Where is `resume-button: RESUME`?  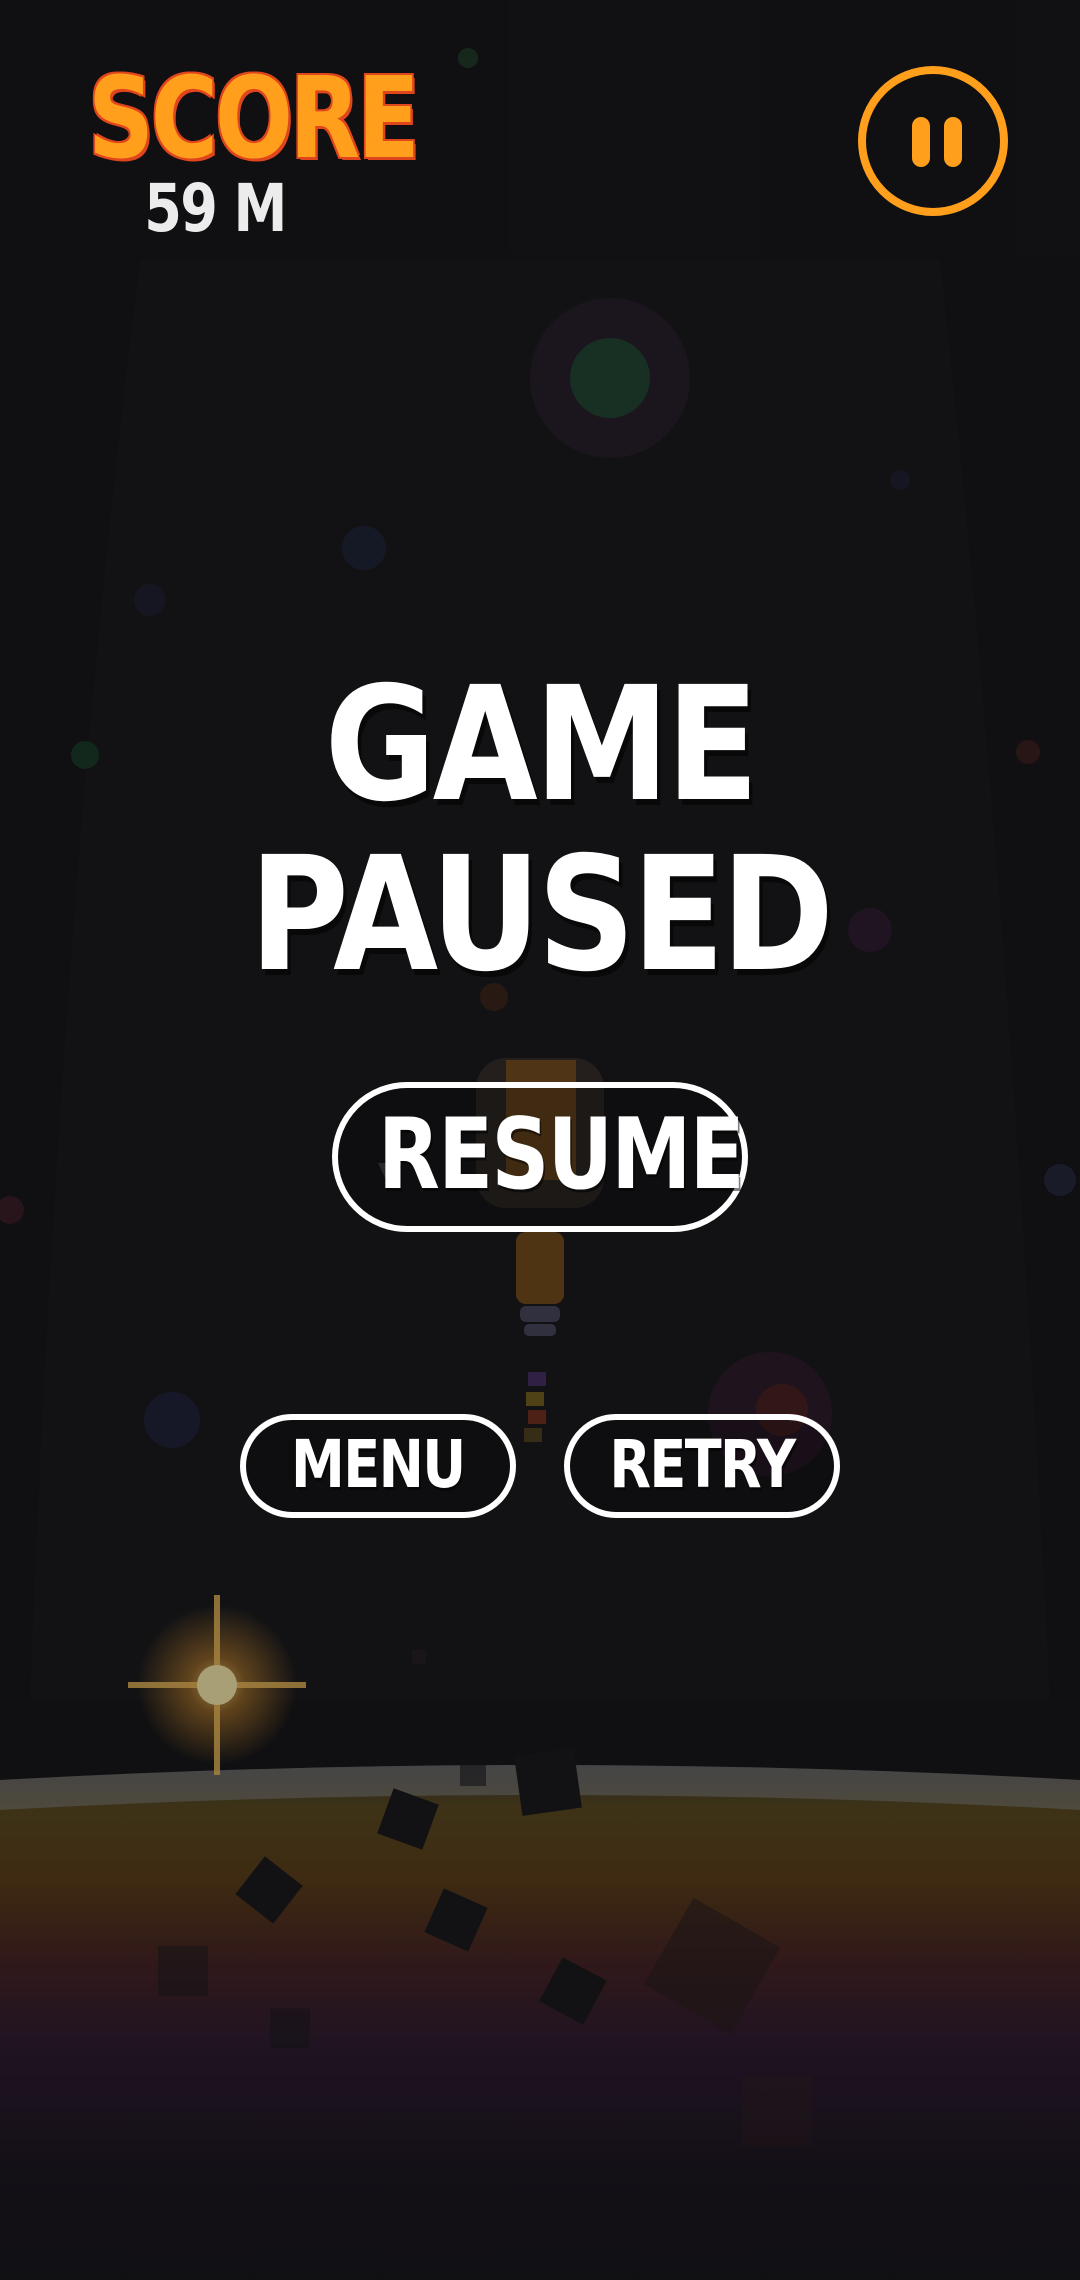
resume-button: RESUME is located at coordinates (540, 1157).